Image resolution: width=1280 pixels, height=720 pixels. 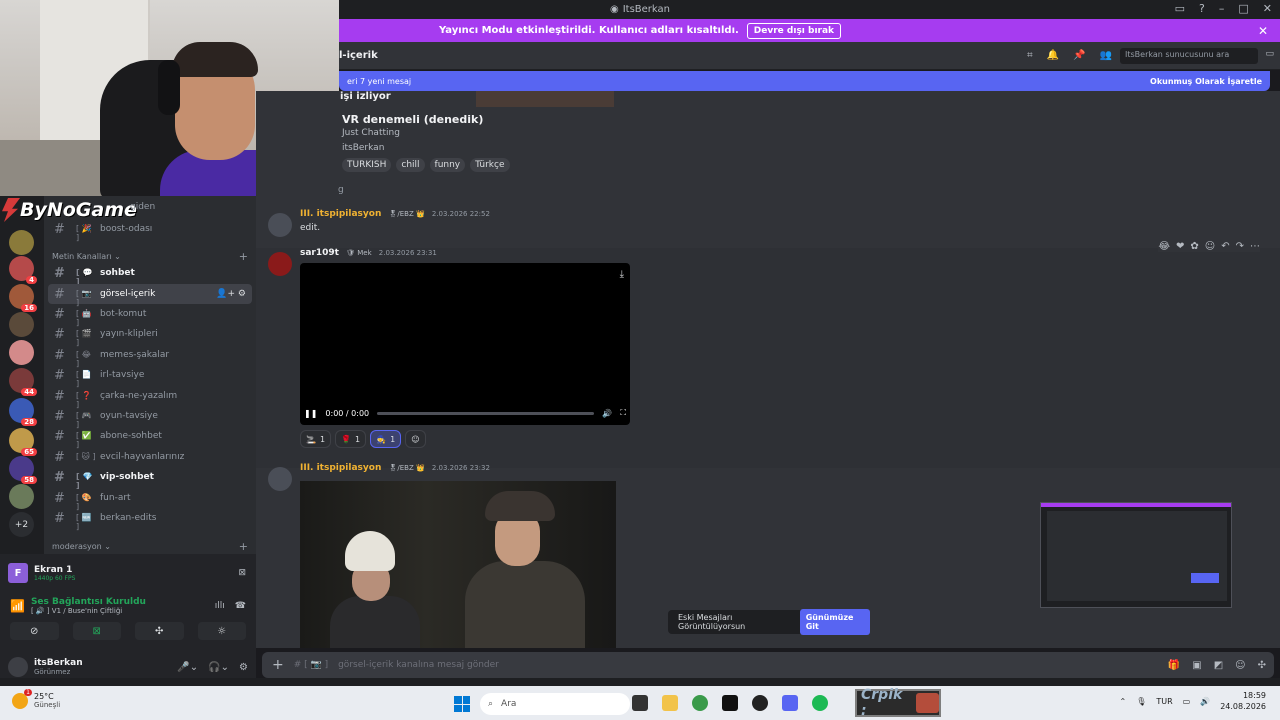 What do you see at coordinates (1189, 56) in the screenshot?
I see `search-input: ItsBerkan sunucusunu ara` at bounding box center [1189, 56].